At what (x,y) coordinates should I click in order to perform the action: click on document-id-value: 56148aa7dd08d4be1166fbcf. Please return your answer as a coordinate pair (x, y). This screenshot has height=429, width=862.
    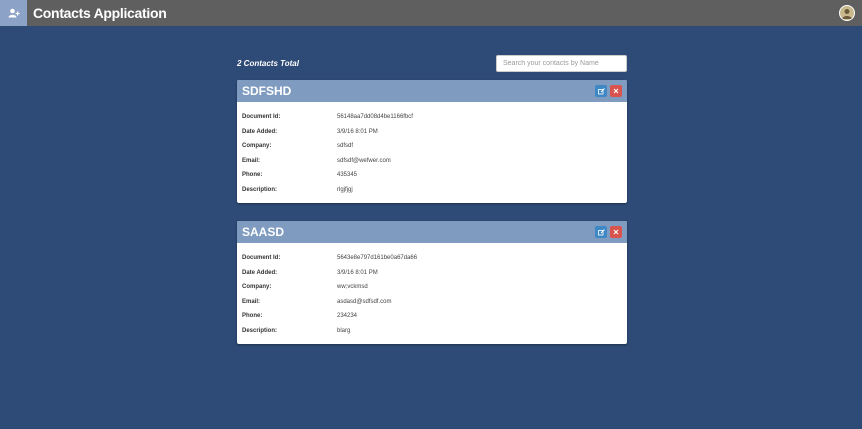
    Looking at the image, I should click on (375, 117).